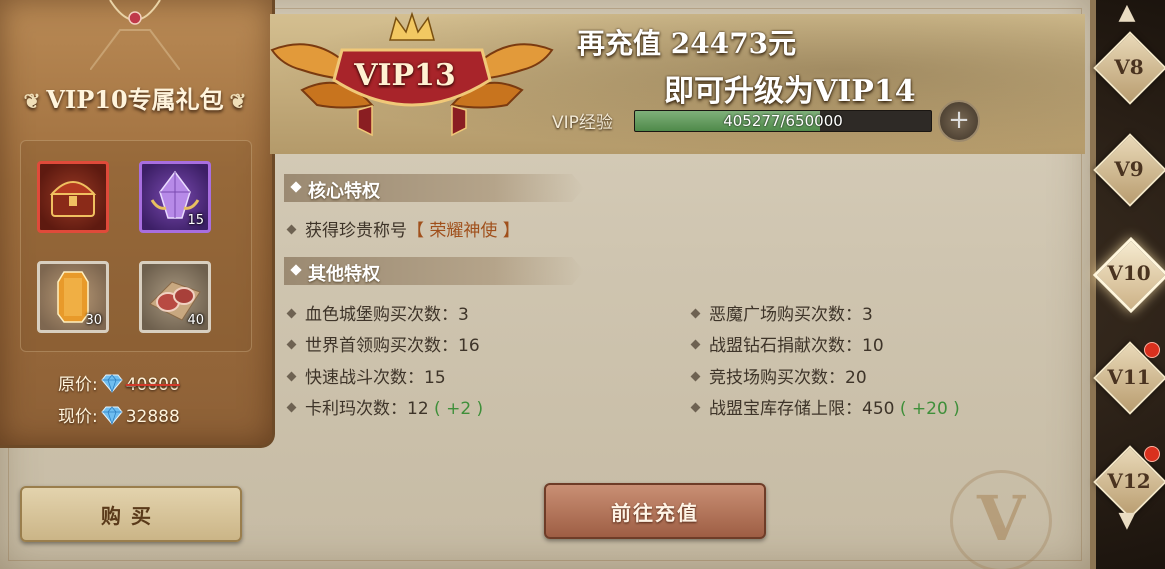  I want to click on vip-level-text: VIP13, so click(405, 75).